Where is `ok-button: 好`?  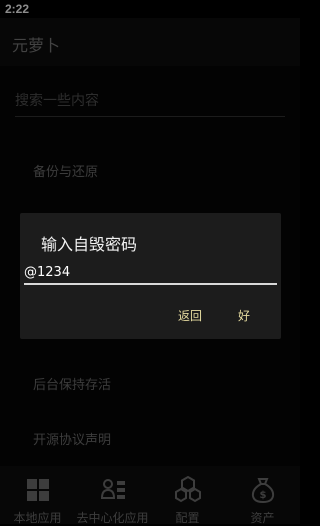
ok-button: 好 is located at coordinates (244, 315).